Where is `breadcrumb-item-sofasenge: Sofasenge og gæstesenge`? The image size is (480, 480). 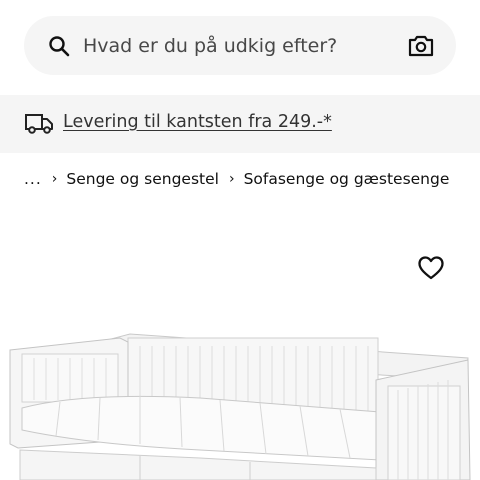
breadcrumb-item-sofasenge: Sofasenge og gæstesenge is located at coordinates (347, 179).